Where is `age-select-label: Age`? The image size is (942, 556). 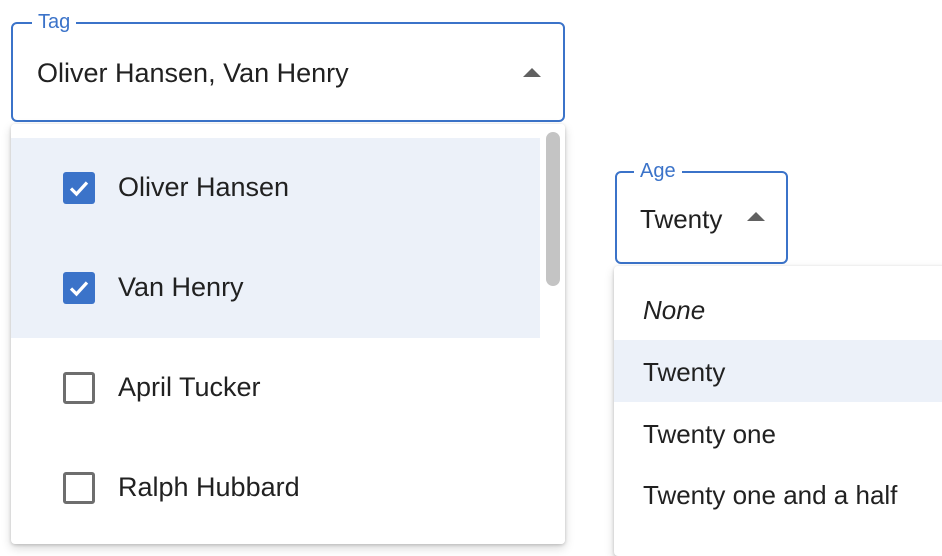
age-select-label: Age is located at coordinates (658, 171).